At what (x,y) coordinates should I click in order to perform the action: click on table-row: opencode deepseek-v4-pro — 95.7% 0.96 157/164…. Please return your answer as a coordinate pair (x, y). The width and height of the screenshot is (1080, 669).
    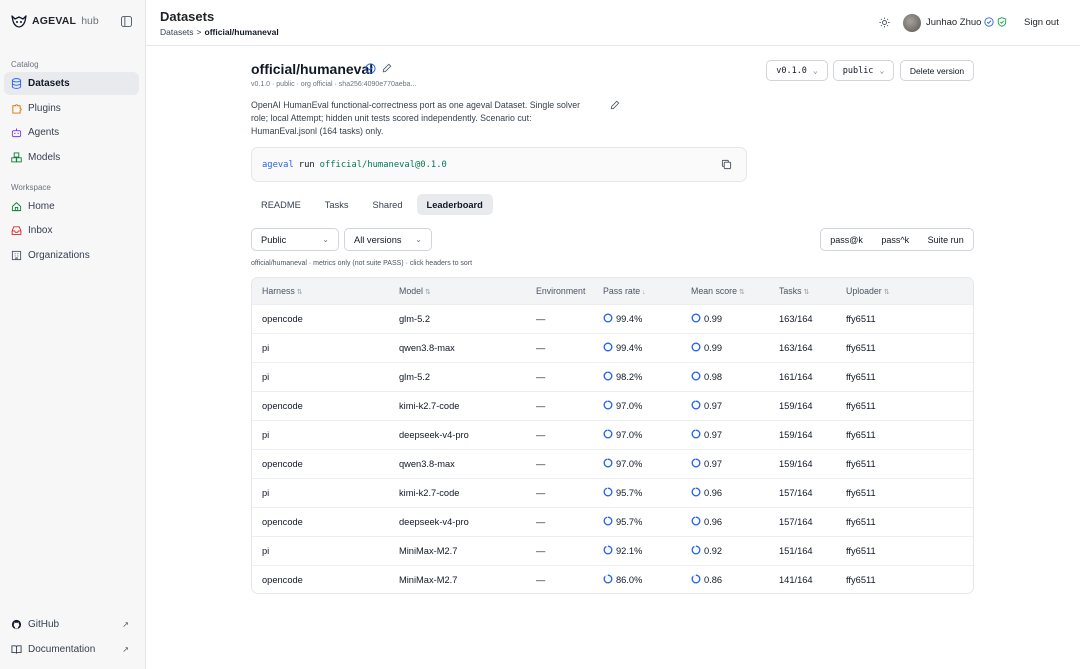
    Looking at the image, I should click on (612, 521).